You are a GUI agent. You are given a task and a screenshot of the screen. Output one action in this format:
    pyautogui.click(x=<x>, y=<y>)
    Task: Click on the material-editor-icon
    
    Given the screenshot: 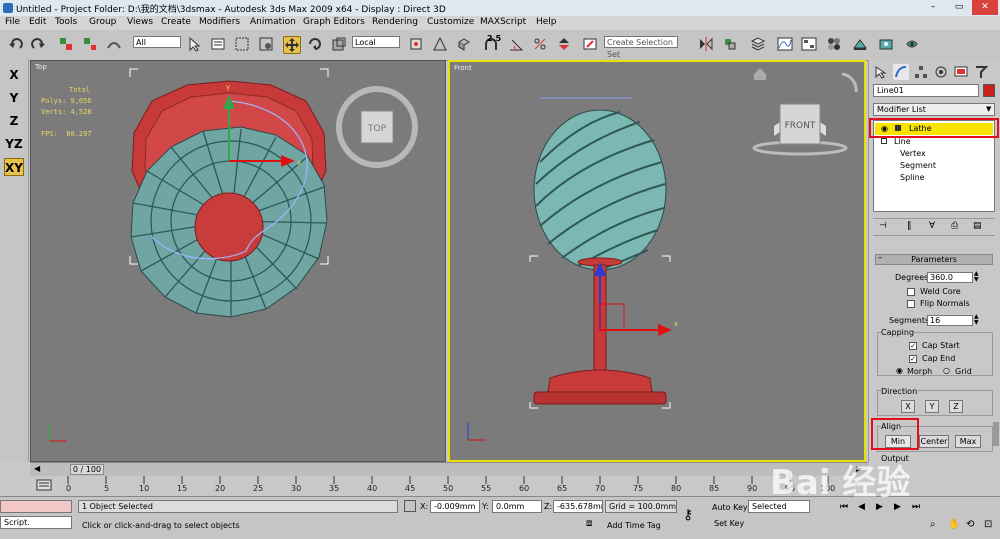 What is the action you would take?
    pyautogui.click(x=834, y=44)
    